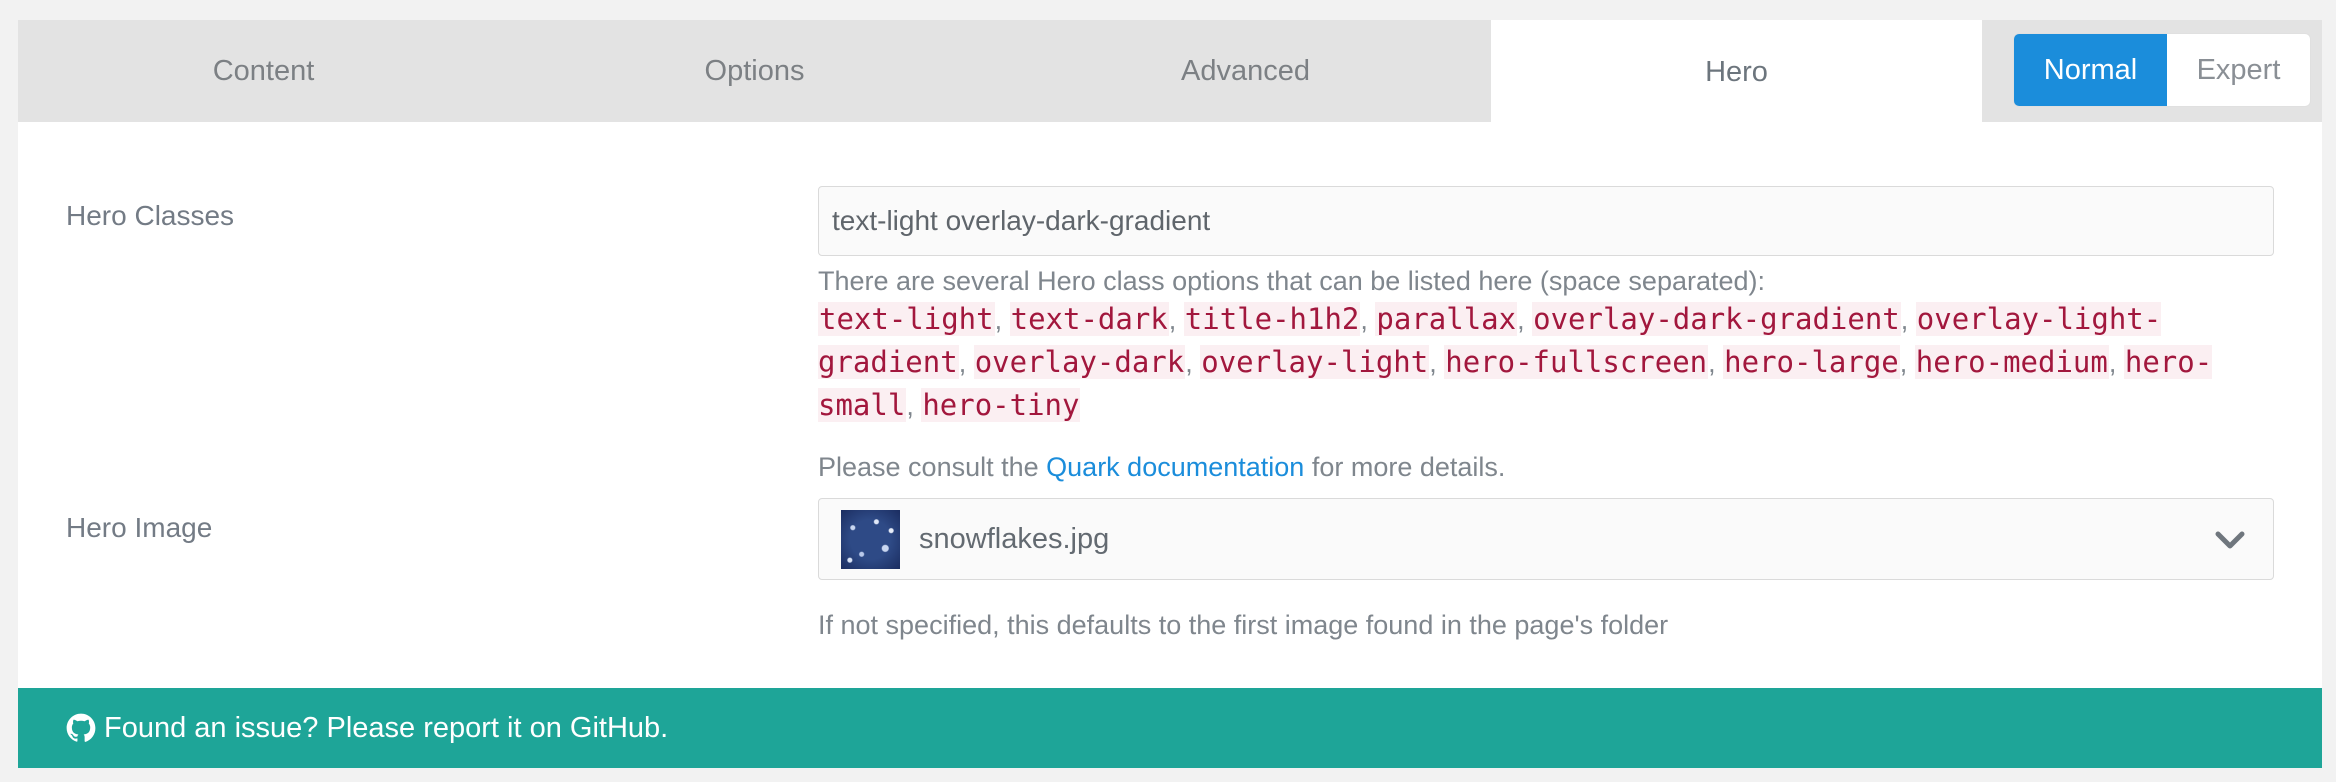  Describe the element at coordinates (139, 527) in the screenshot. I see `hero-image-label: Hero Image` at that location.